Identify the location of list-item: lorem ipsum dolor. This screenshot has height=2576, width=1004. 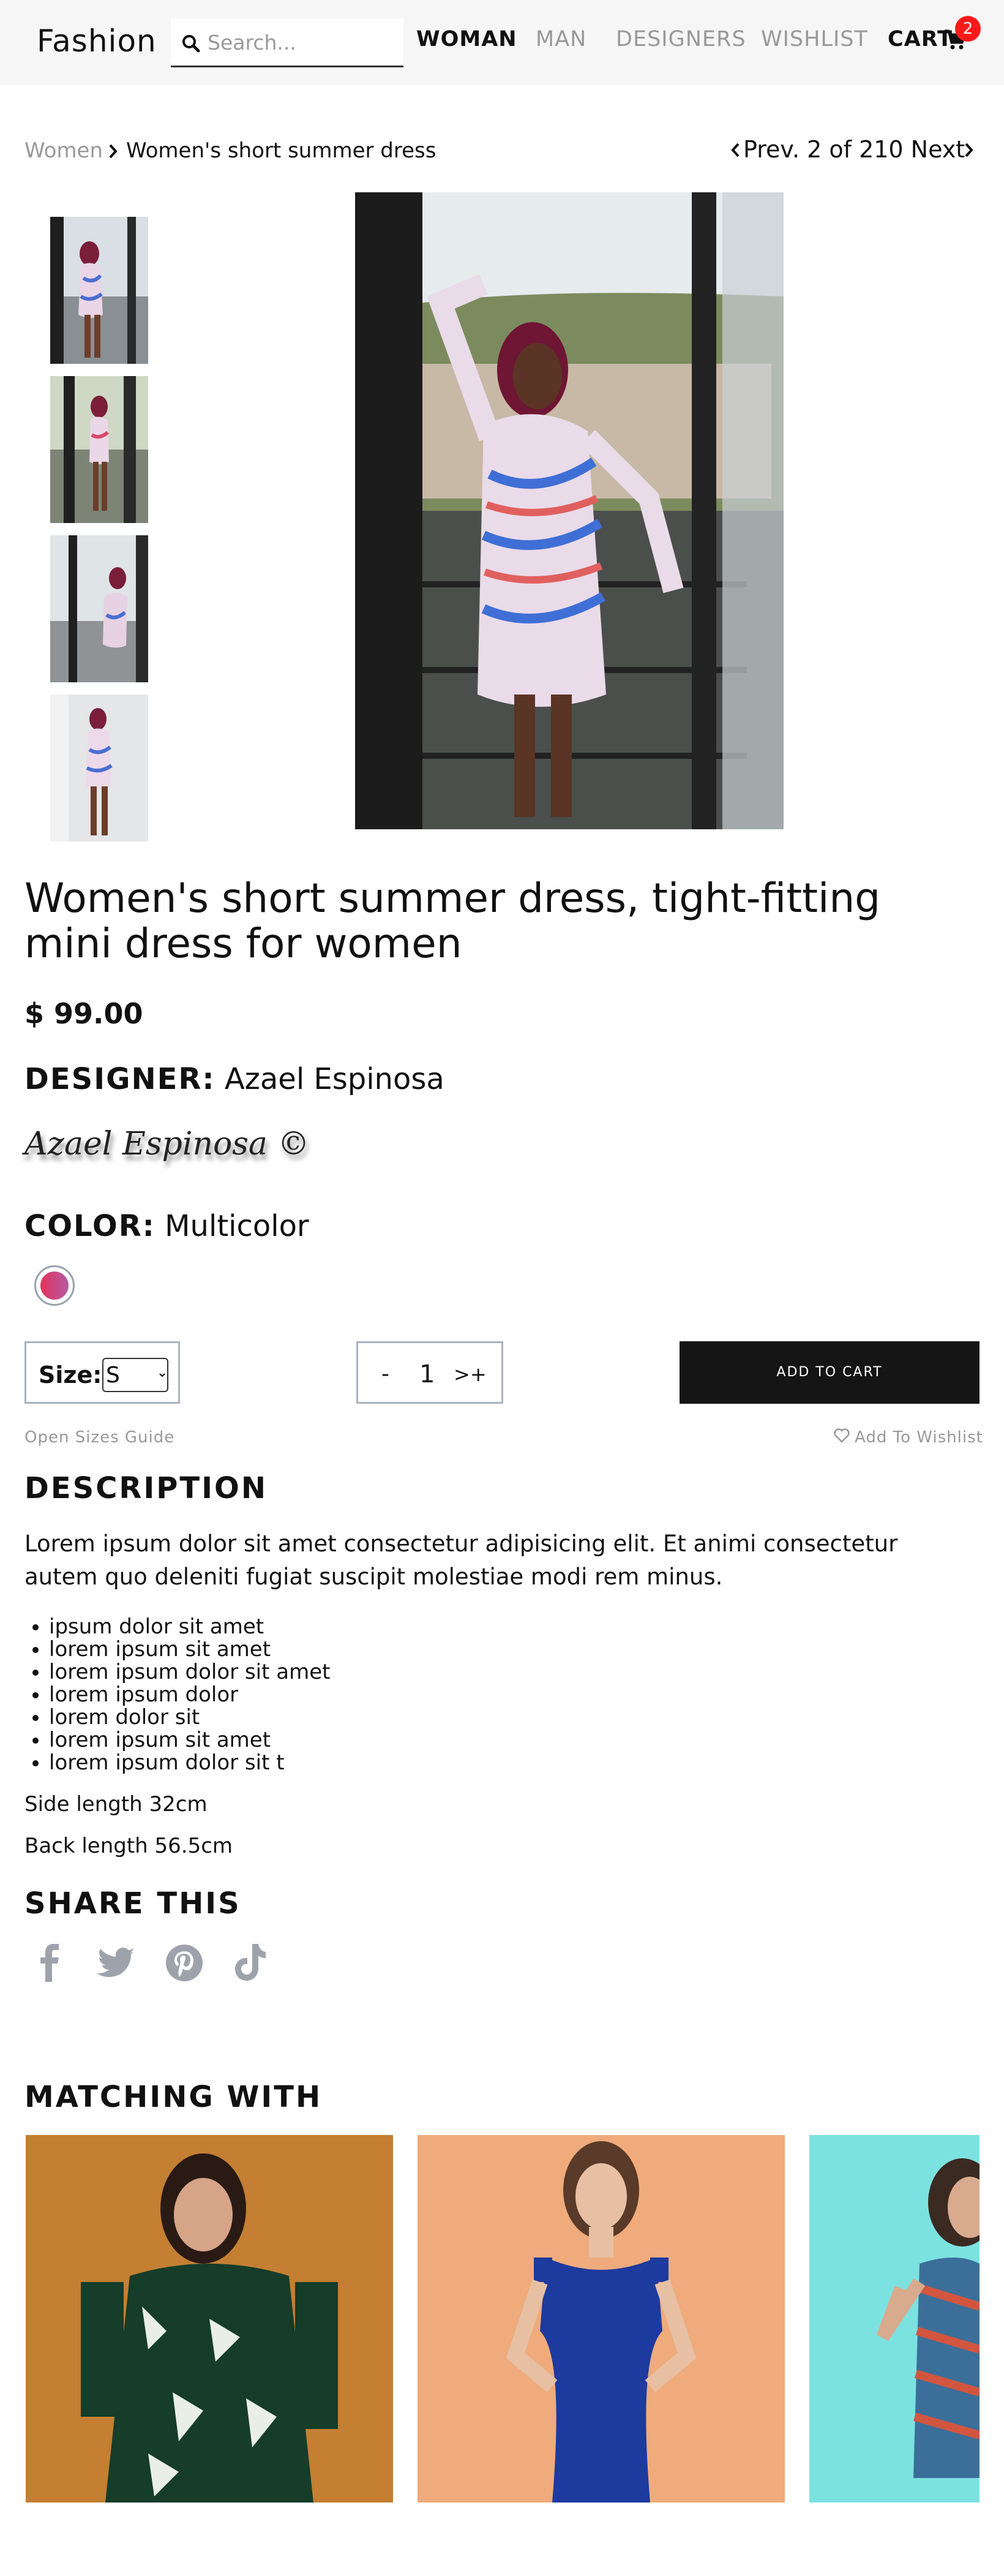
(189, 1695).